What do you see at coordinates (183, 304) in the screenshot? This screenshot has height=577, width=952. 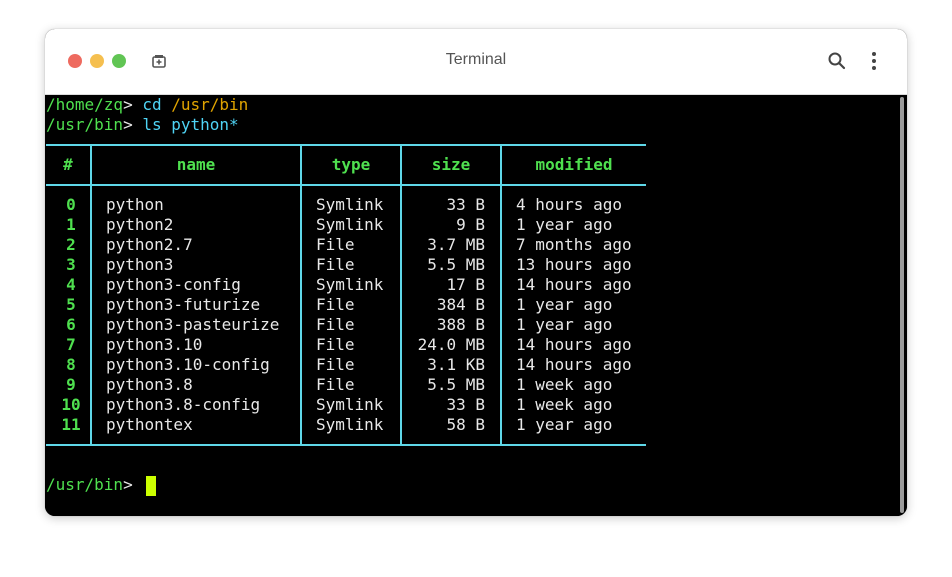 I see `file-name: python3-futurize` at bounding box center [183, 304].